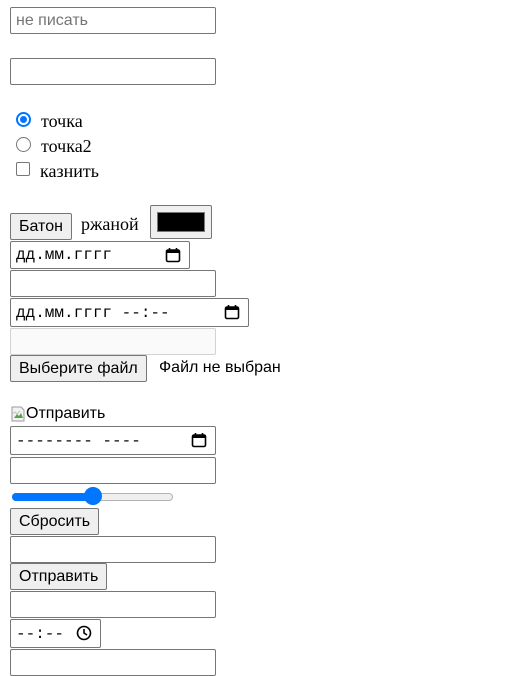 The image size is (507, 676). What do you see at coordinates (93, 312) in the screenshot?
I see `datetime-input-value: дд.мм.гггг --:--` at bounding box center [93, 312].